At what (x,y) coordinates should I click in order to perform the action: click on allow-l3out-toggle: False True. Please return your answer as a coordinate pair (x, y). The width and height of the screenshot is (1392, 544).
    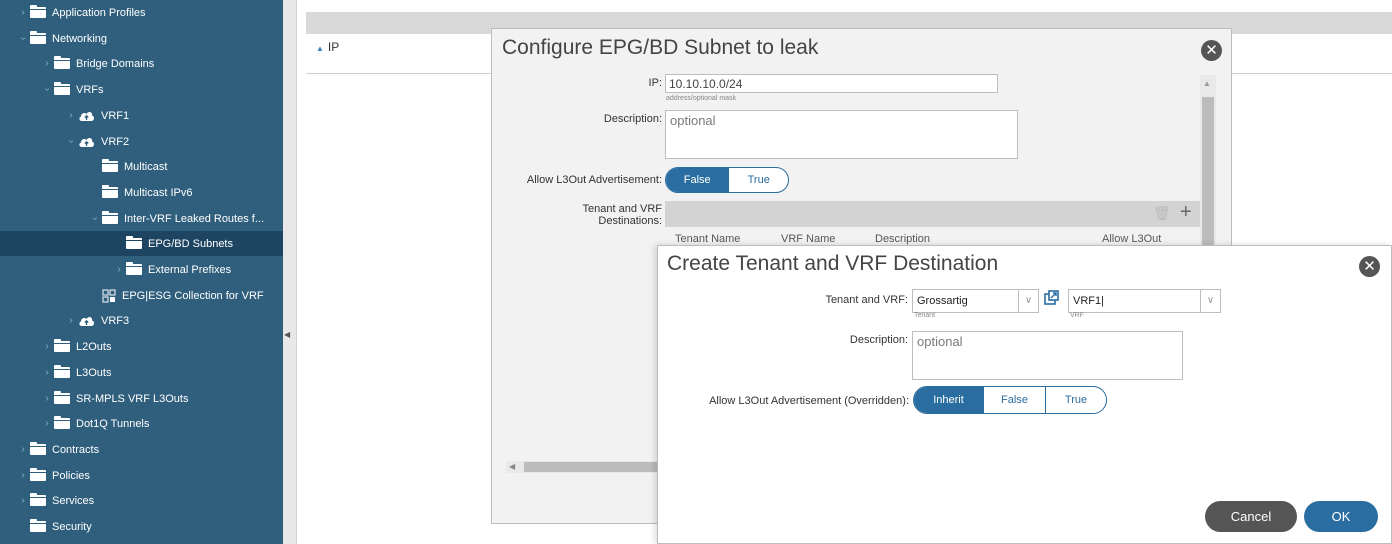
    Looking at the image, I should click on (727, 180).